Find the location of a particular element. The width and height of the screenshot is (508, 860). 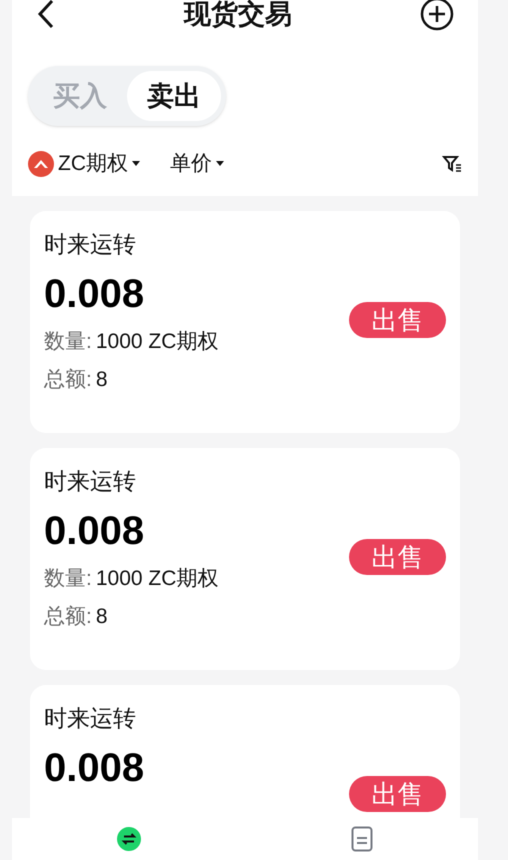

tab: 卖出 is located at coordinates (174, 96).